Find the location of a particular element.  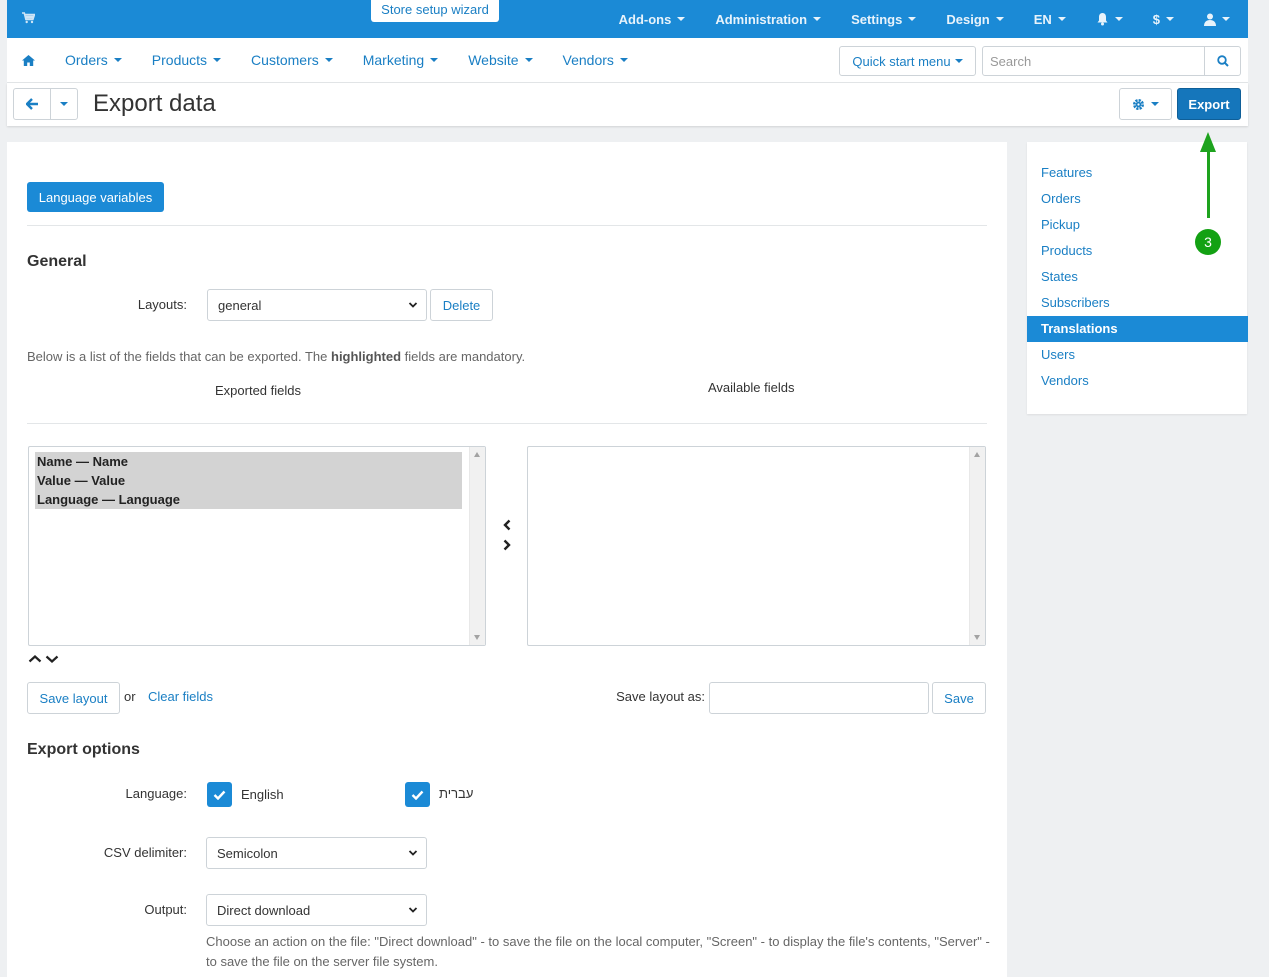

move-up-icon is located at coordinates (35, 659).